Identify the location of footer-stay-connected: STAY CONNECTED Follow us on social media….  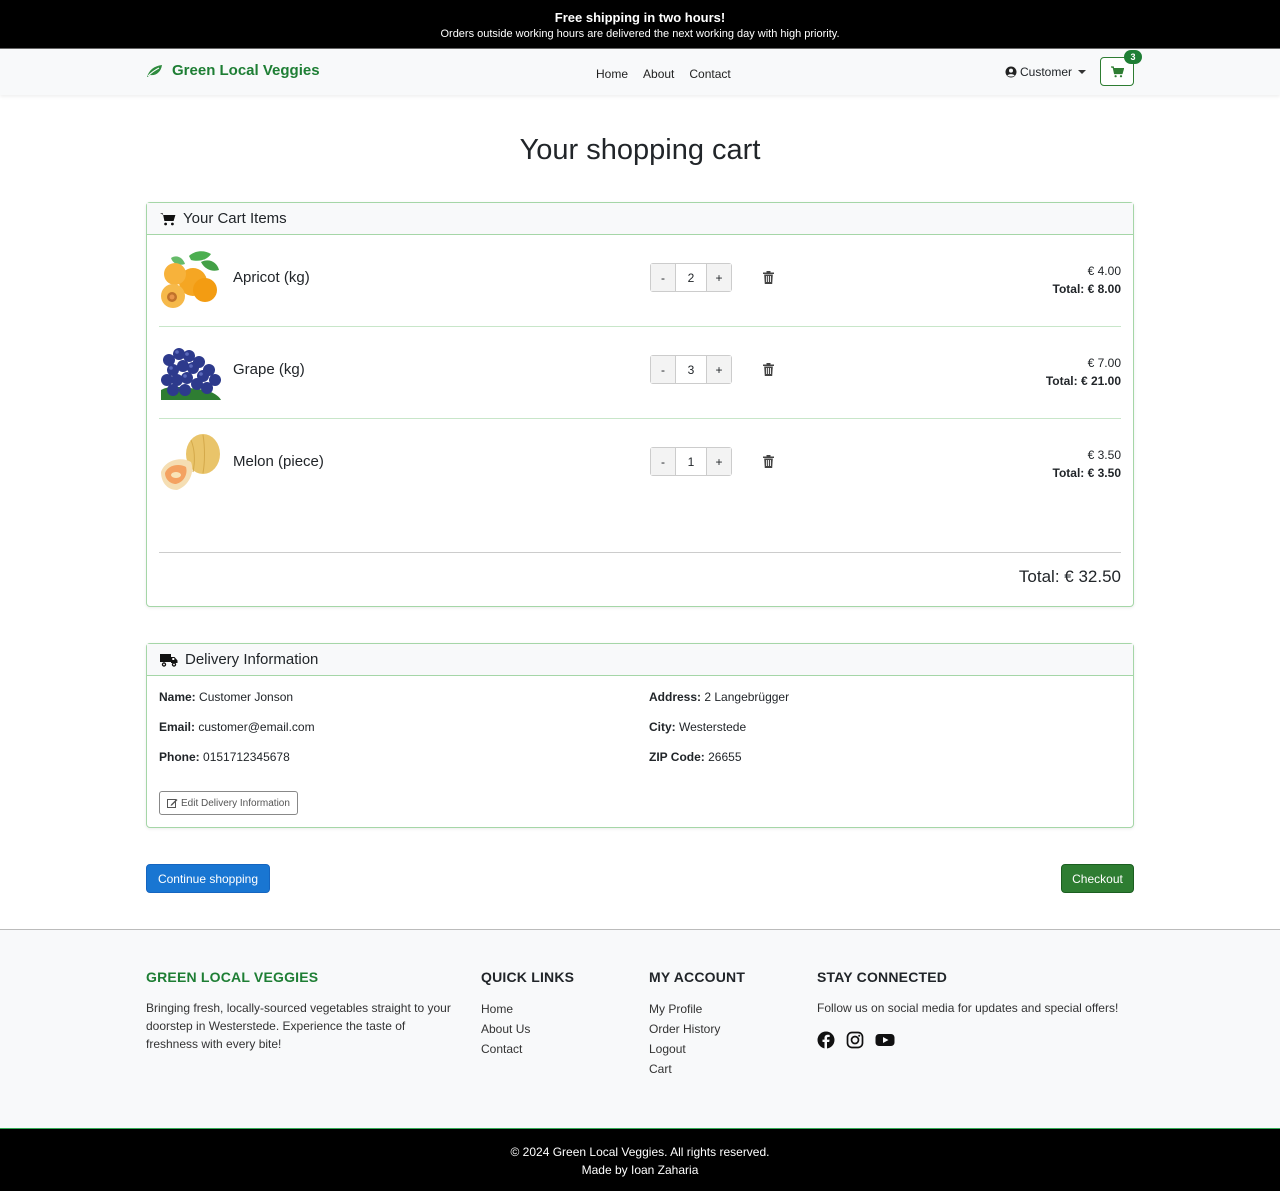
(977, 1009).